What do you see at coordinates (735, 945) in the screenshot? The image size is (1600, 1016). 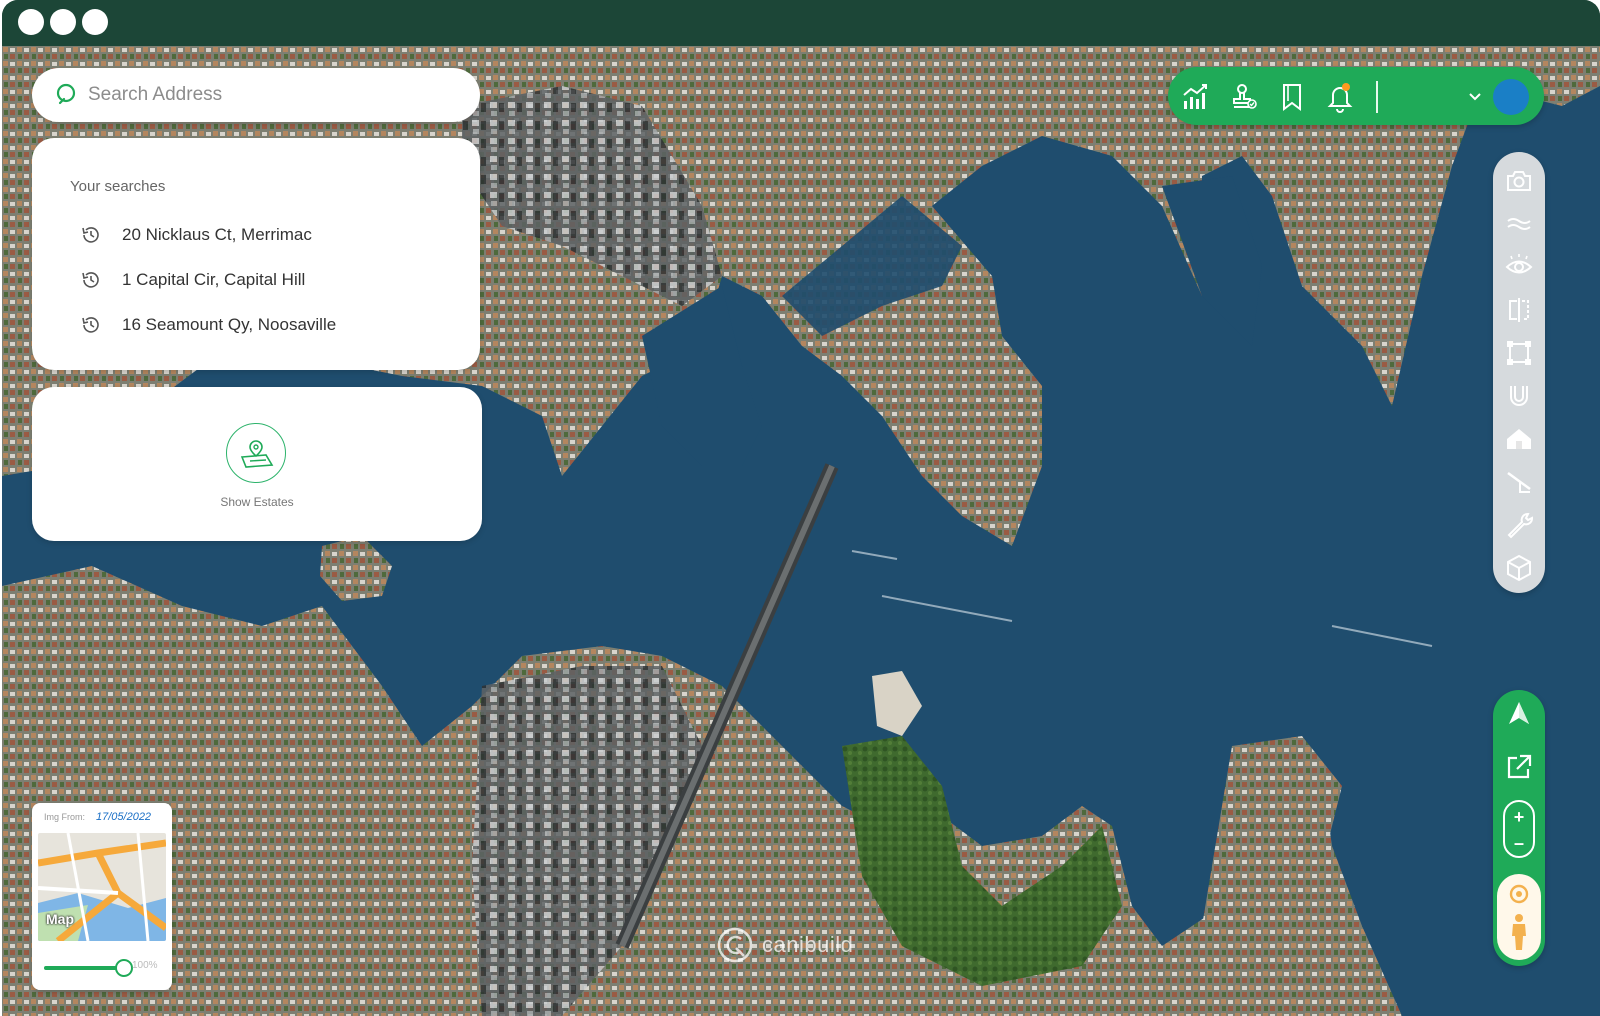 I see `brand-logo-icon` at bounding box center [735, 945].